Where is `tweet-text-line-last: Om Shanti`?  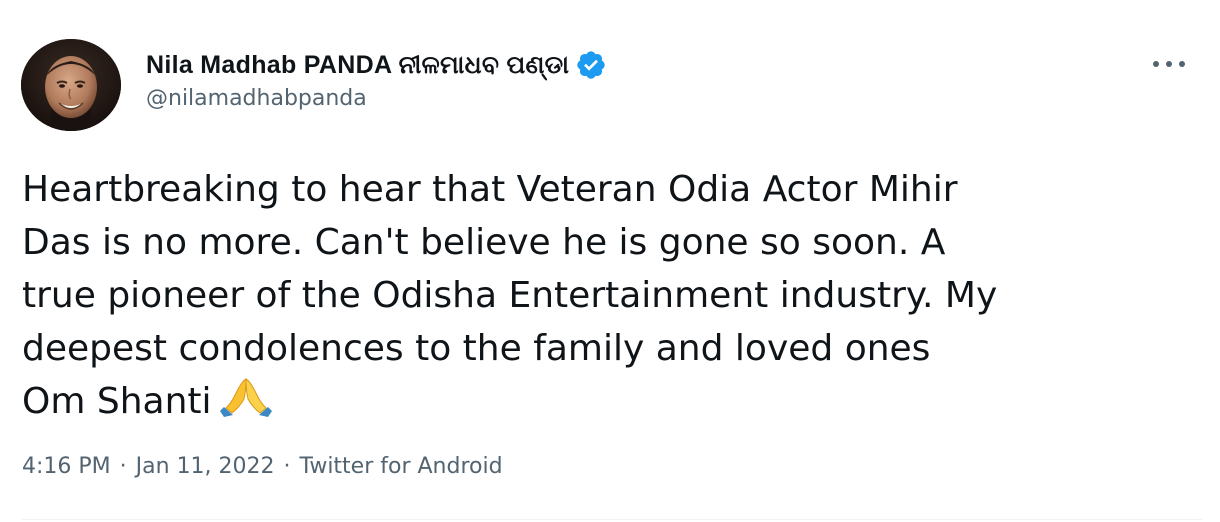
tweet-text-line-last: Om Shanti is located at coordinates (612, 401).